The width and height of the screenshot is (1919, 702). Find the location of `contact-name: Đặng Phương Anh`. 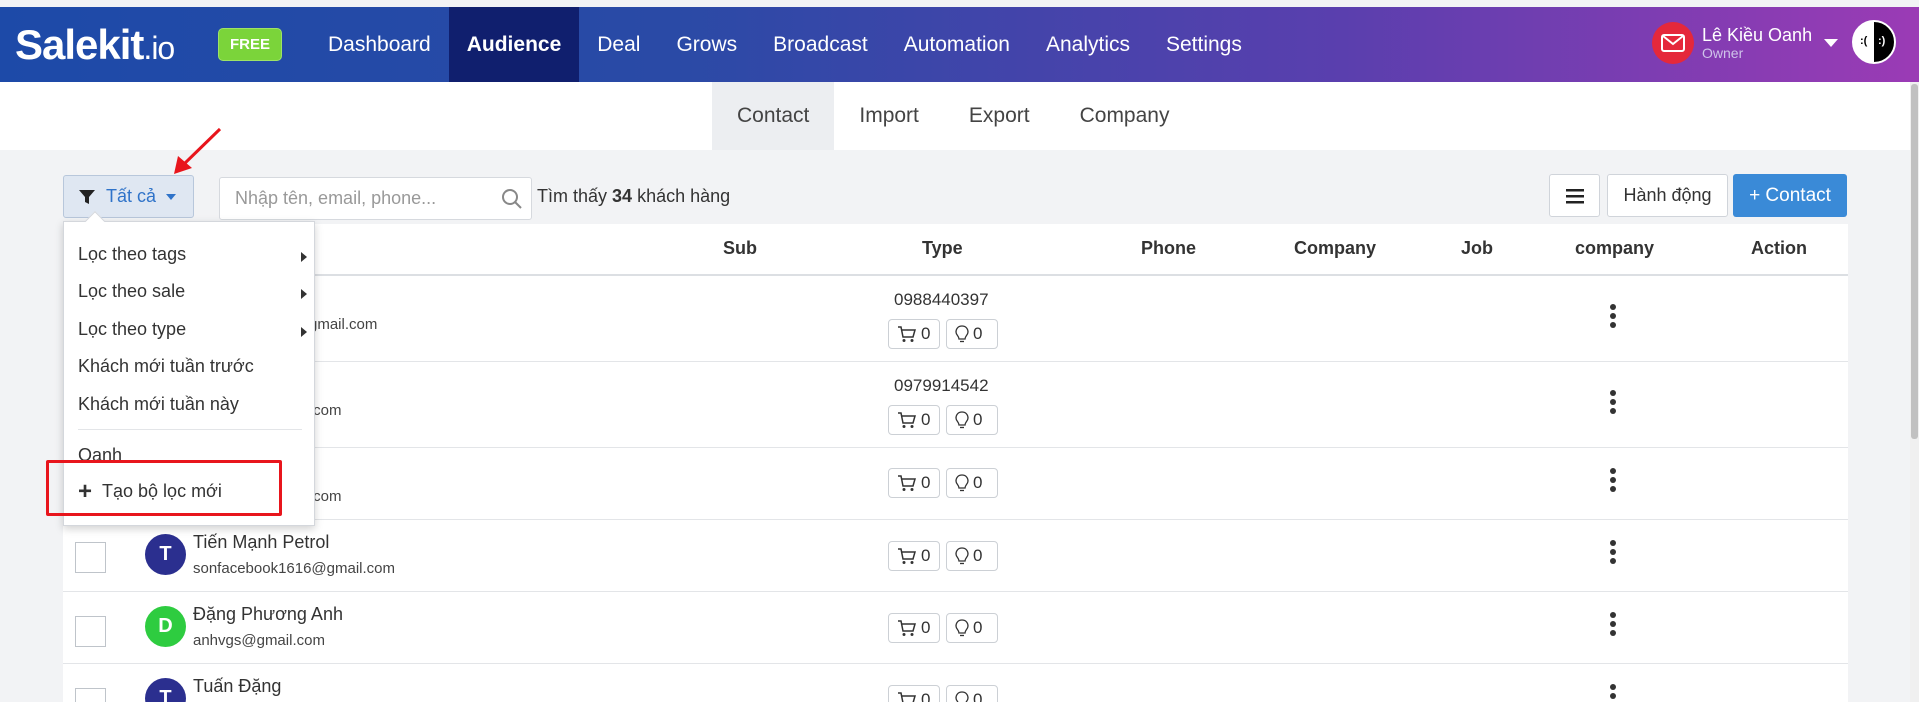

contact-name: Đặng Phương Anh is located at coordinates (268, 614).